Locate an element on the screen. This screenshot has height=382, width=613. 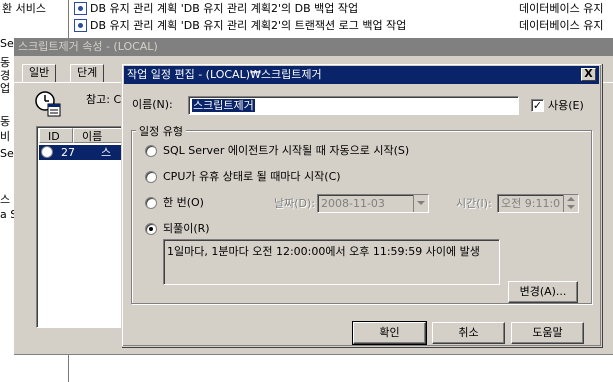
name-input-value: 스크립트제거 is located at coordinates (223, 105).